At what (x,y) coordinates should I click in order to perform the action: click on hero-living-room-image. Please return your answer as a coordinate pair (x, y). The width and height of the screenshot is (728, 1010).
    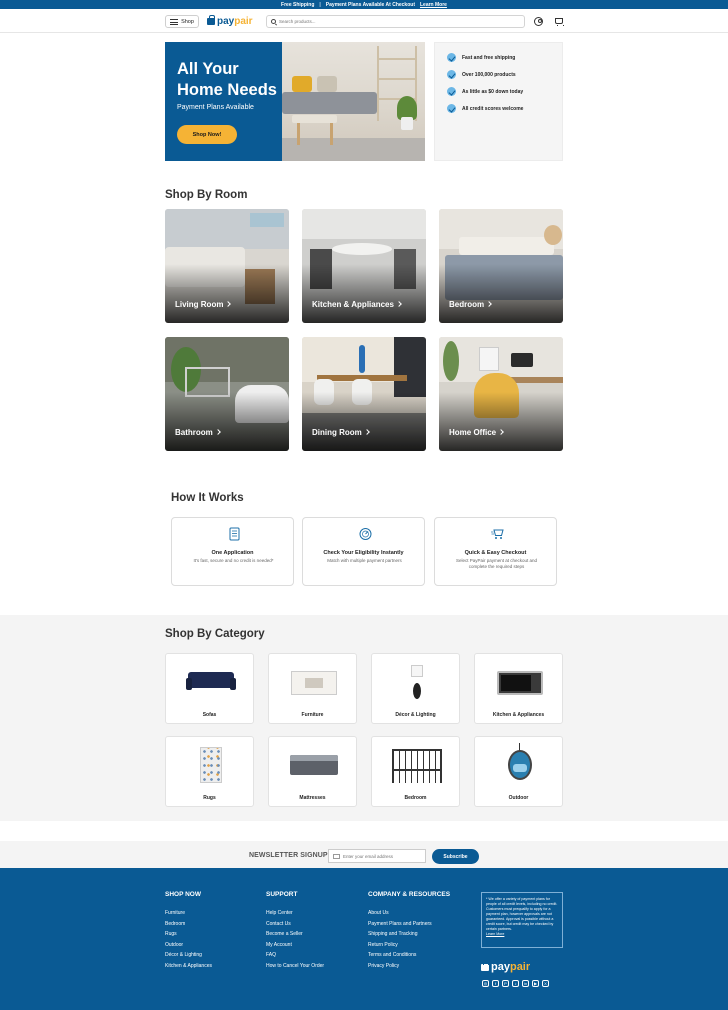
    Looking at the image, I should click on (353, 101).